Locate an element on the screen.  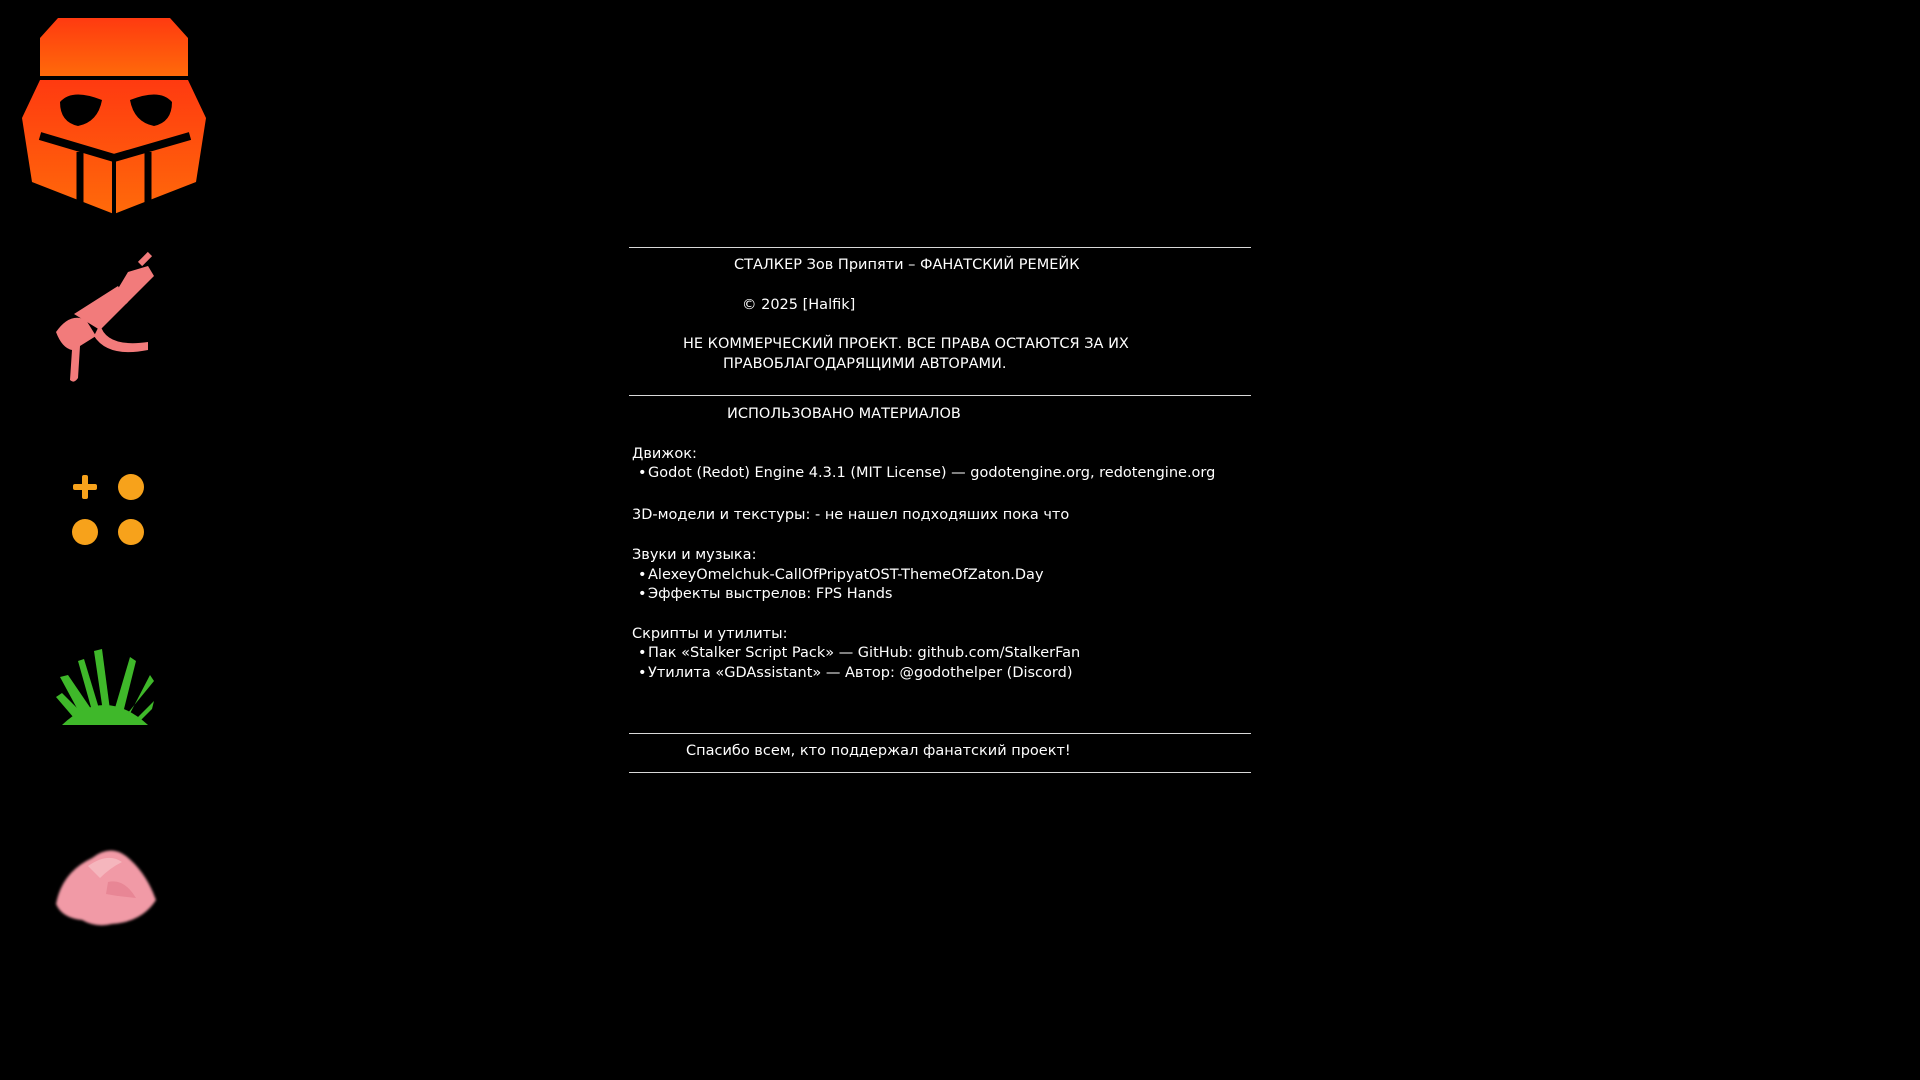
scripts-heading: Скрипты и утилиты: is located at coordinates (710, 633).